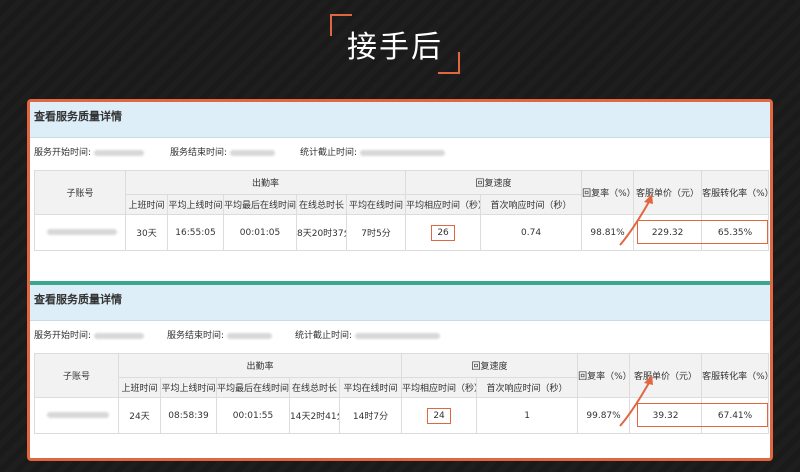 The height and width of the screenshot is (472, 800). Describe the element at coordinates (376, 232) in the screenshot. I see `cell: 7时5分` at that location.